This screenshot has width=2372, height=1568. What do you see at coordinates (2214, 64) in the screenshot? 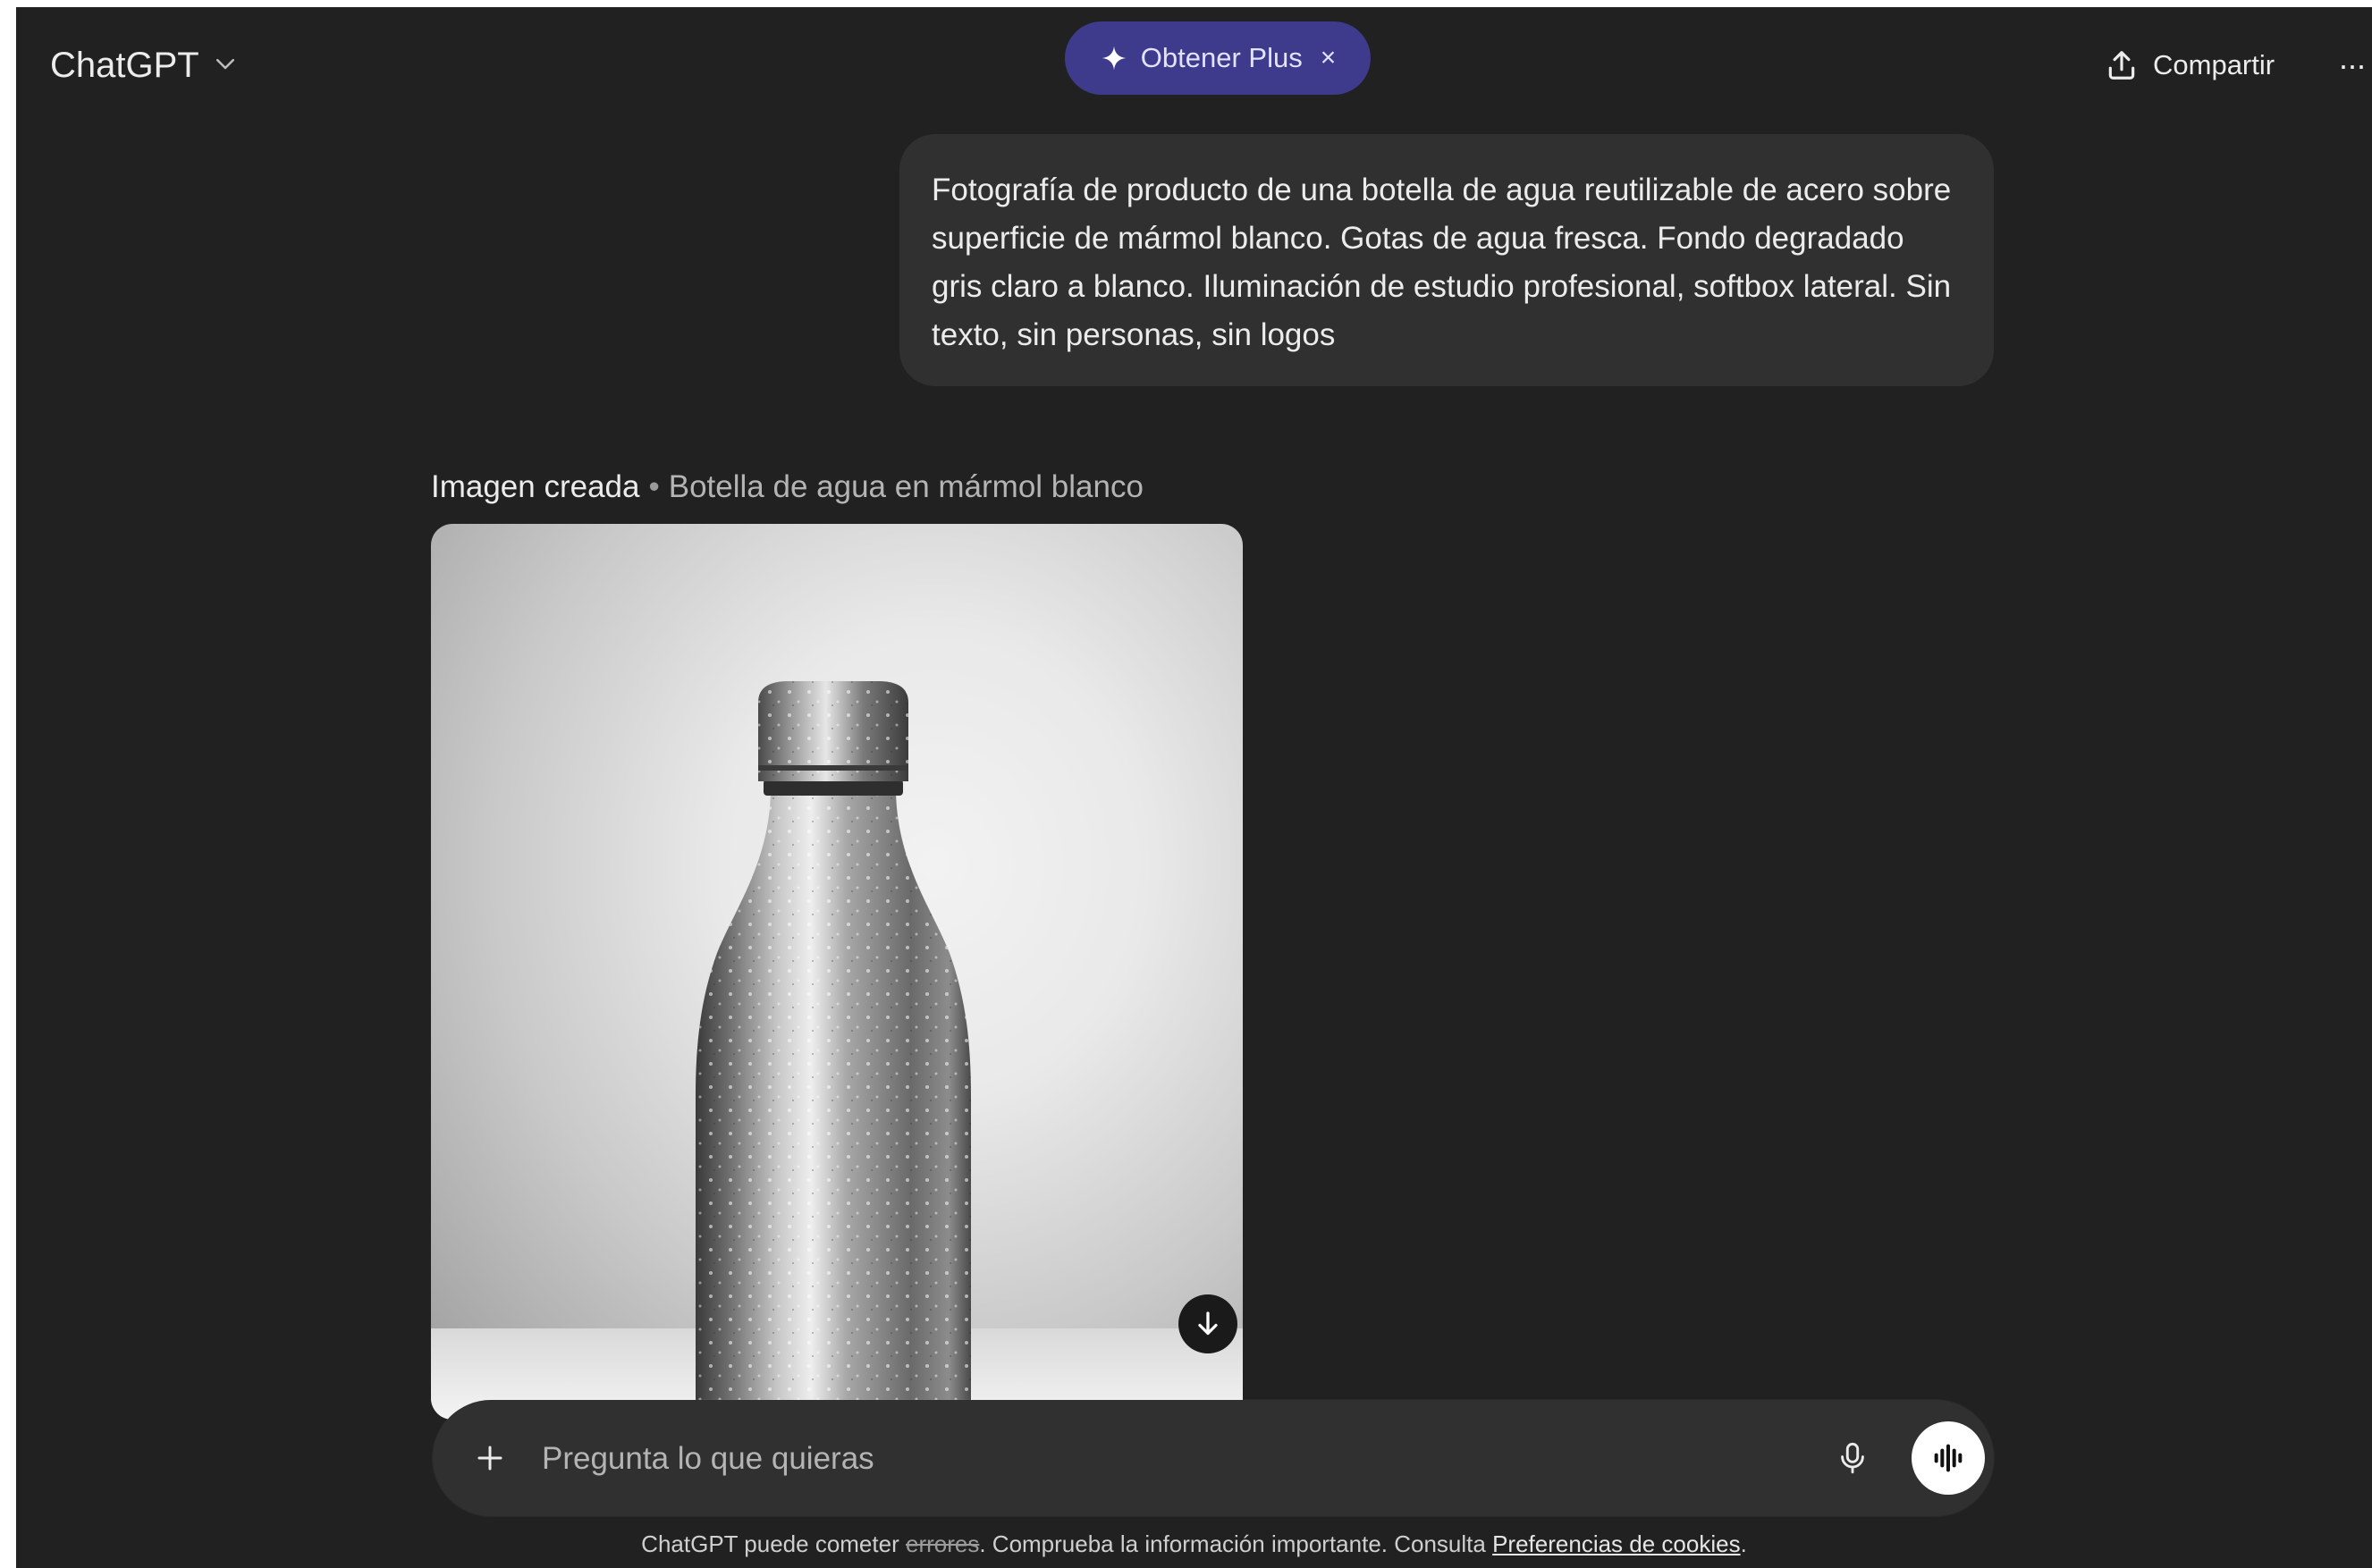
I see `share-label: Compartir` at bounding box center [2214, 64].